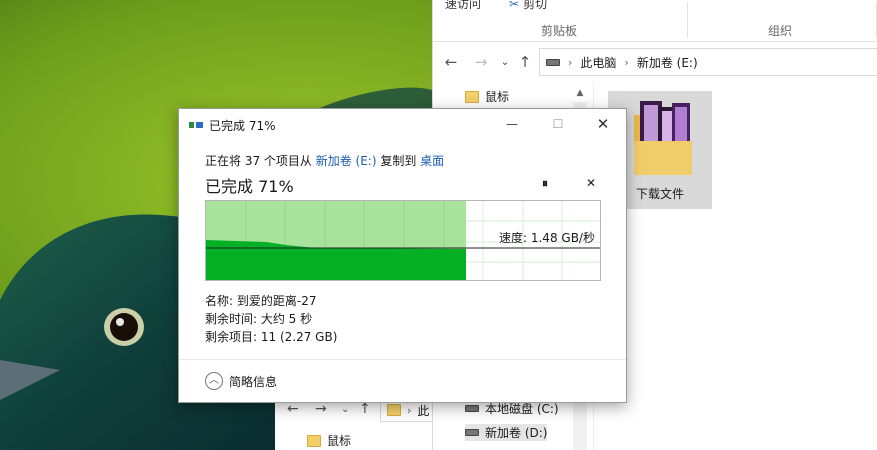 This screenshot has width=877, height=450. Describe the element at coordinates (558, 124) in the screenshot. I see `maximize-button: ☐` at that location.